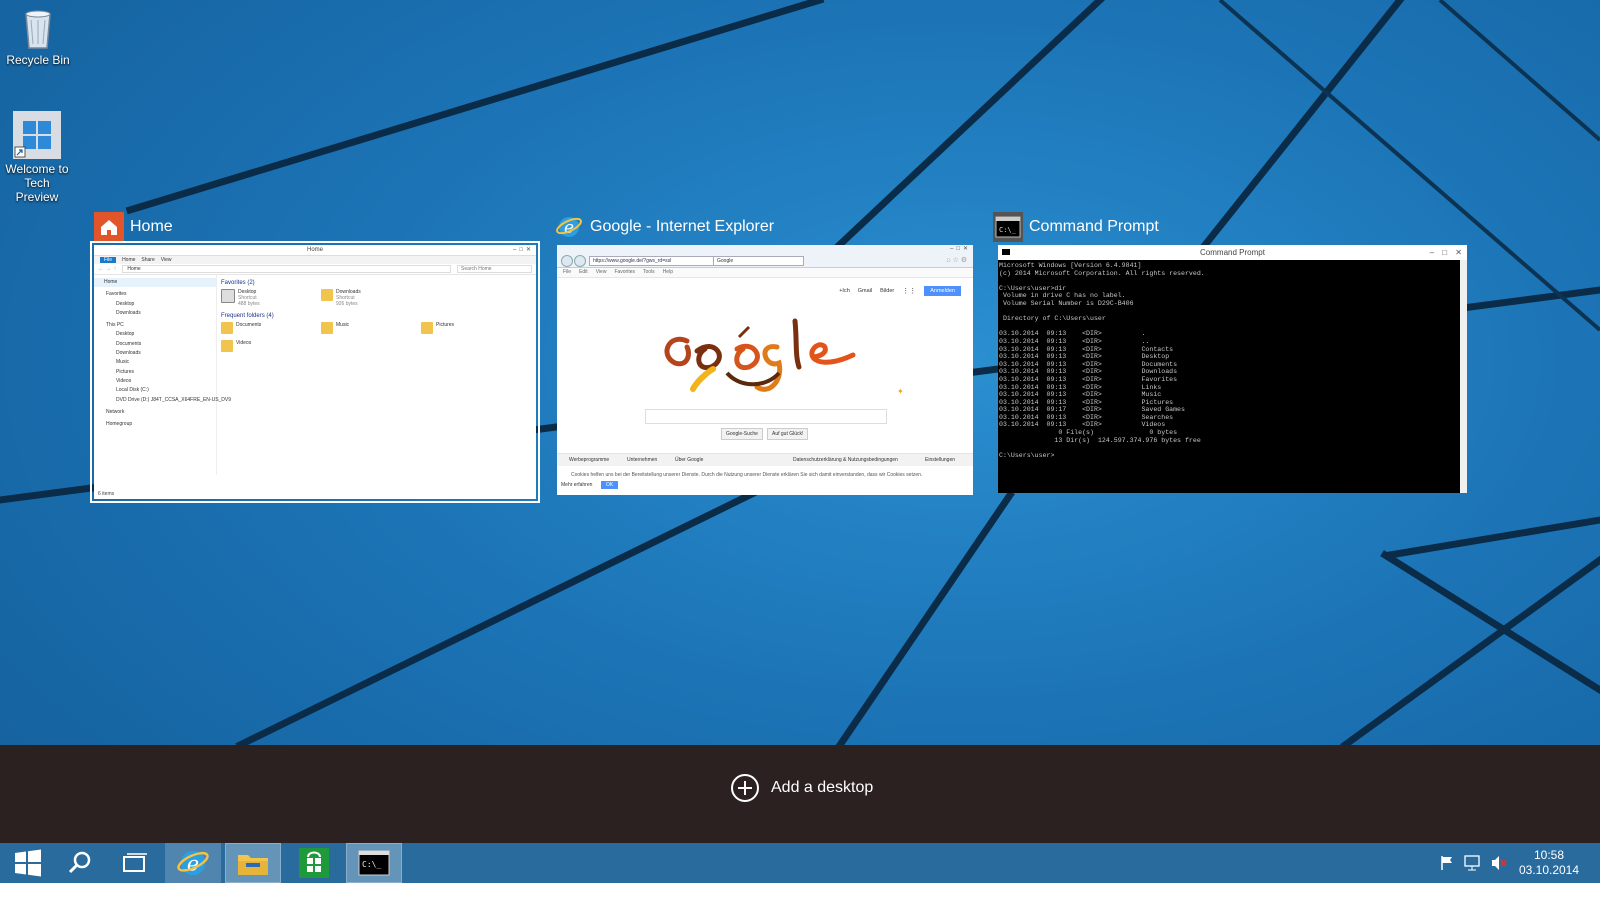  What do you see at coordinates (238, 283) in the screenshot?
I see `favorites-heading: Favorites (2)` at bounding box center [238, 283].